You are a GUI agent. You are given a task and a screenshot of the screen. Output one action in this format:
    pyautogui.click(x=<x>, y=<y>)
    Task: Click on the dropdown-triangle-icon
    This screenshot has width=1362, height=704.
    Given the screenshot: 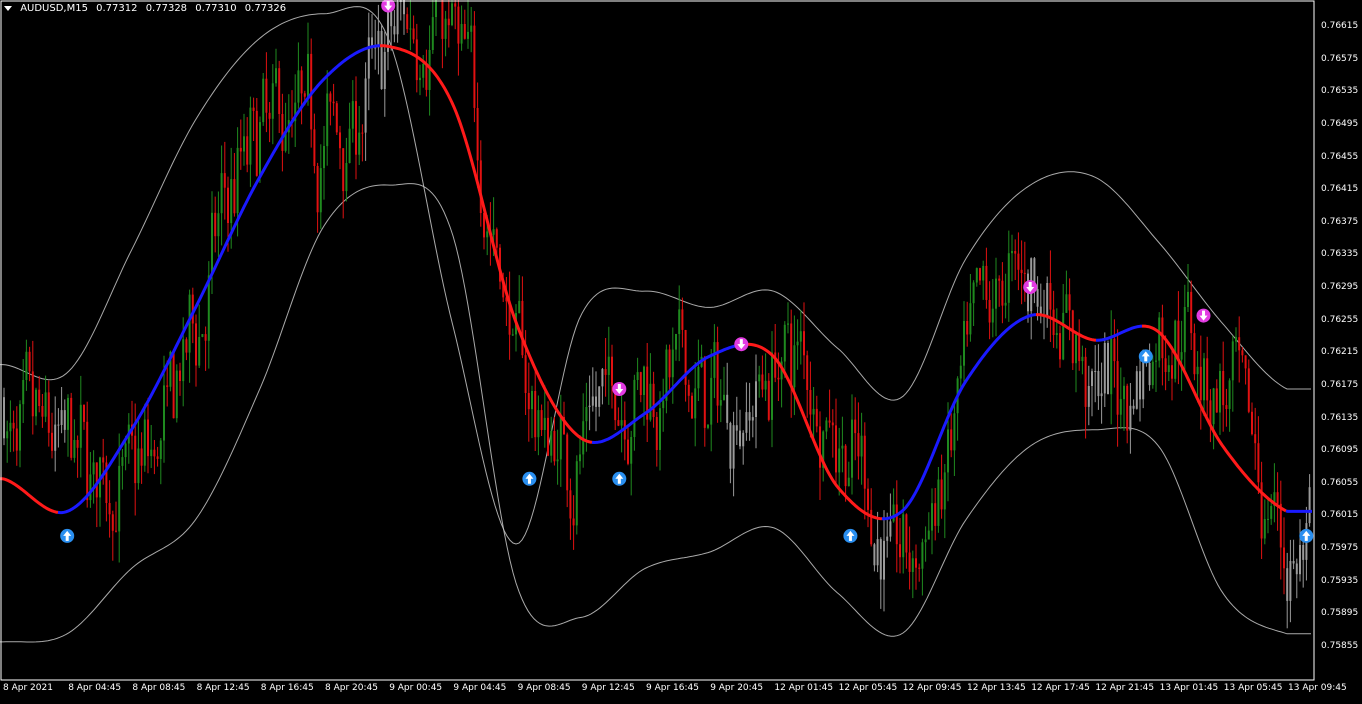 What is the action you would take?
    pyautogui.click(x=8, y=8)
    